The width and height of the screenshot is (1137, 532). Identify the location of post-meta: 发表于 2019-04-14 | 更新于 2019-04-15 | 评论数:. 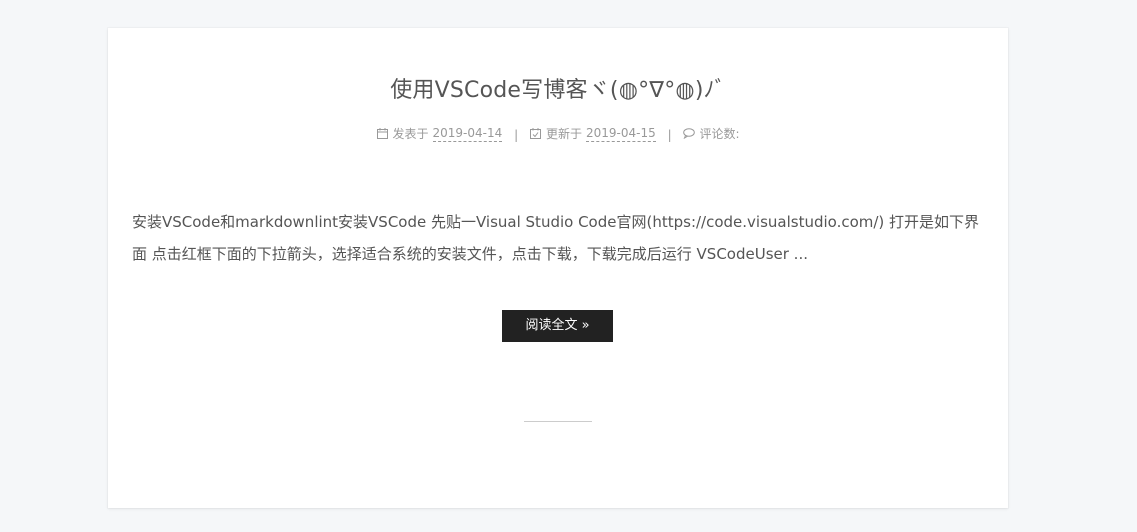
(558, 133).